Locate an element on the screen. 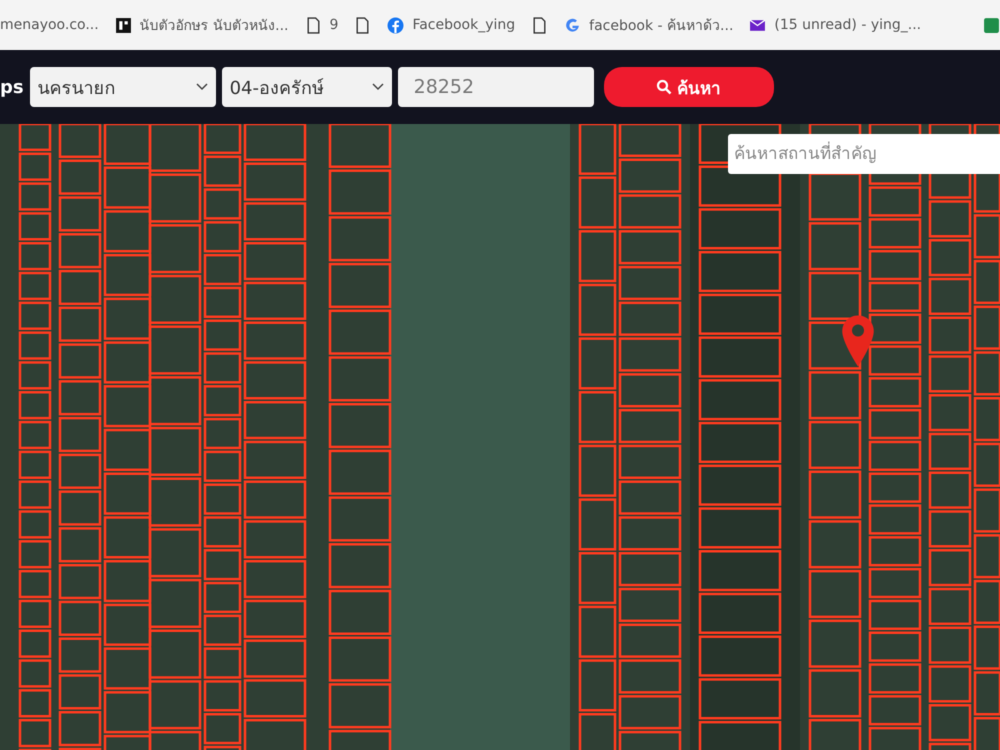 This screenshot has height=750, width=1000. province-select: นครนายก is located at coordinates (123, 87).